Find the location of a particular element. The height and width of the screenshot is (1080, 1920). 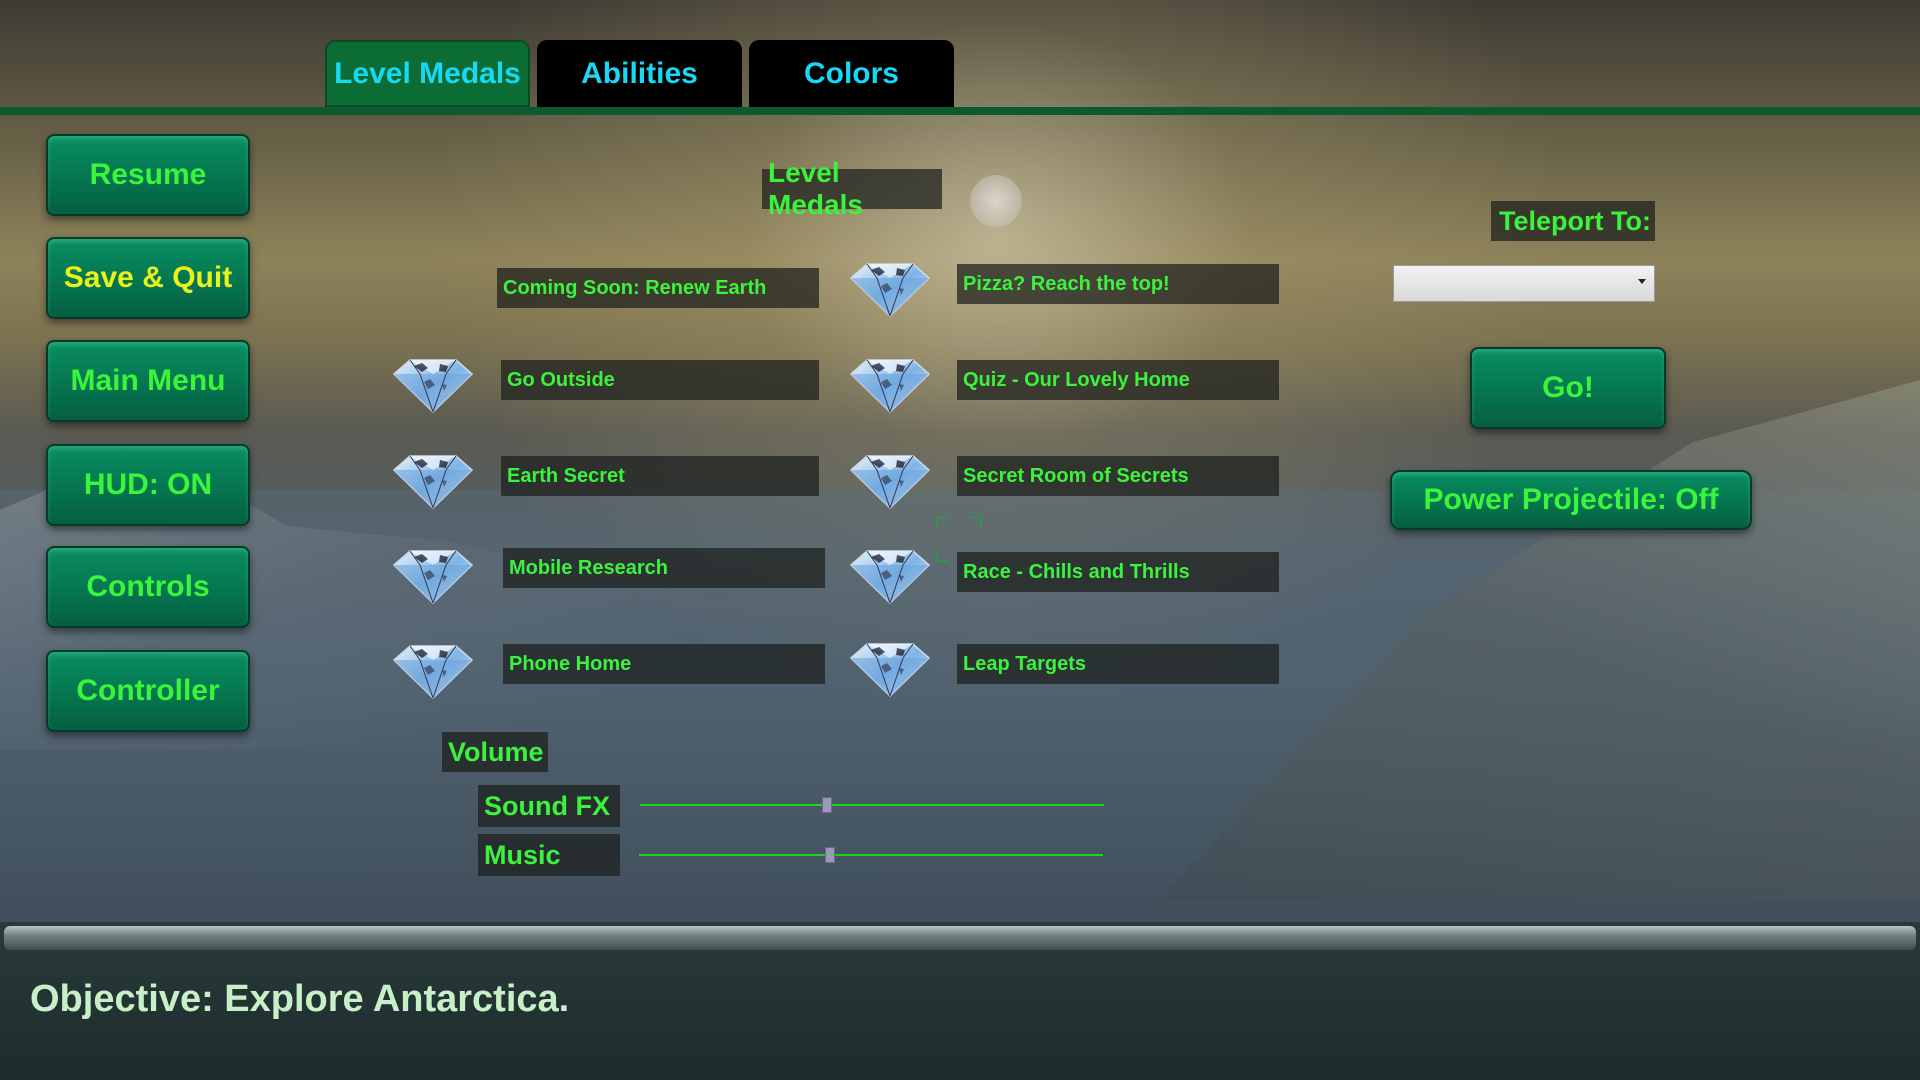

sun is located at coordinates (996, 201).